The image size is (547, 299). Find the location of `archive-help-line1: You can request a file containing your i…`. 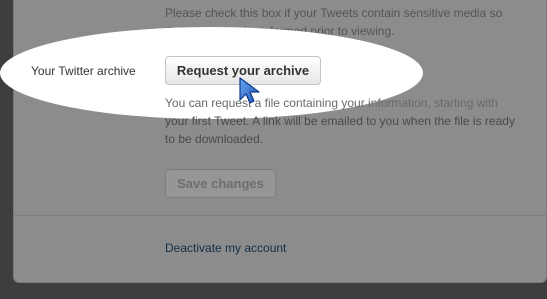

archive-help-line1: You can request a file containing your i… is located at coordinates (332, 103).